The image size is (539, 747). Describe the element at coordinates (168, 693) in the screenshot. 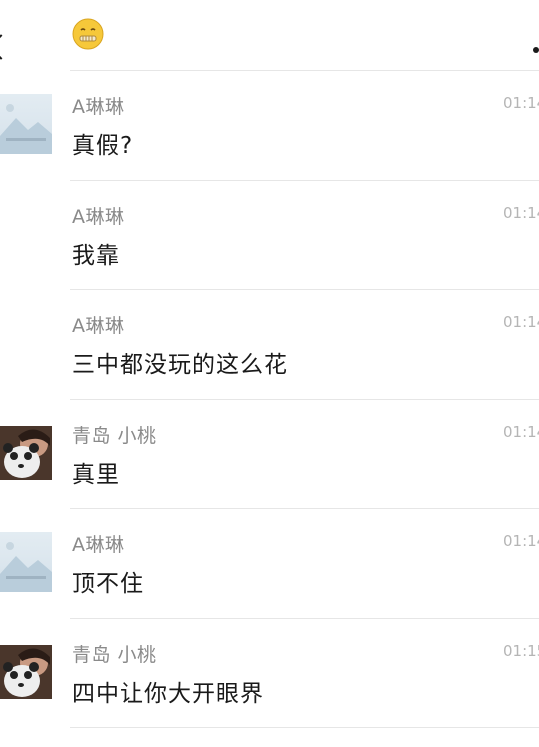

I see `message-text: 四中让你大开眼界` at that location.